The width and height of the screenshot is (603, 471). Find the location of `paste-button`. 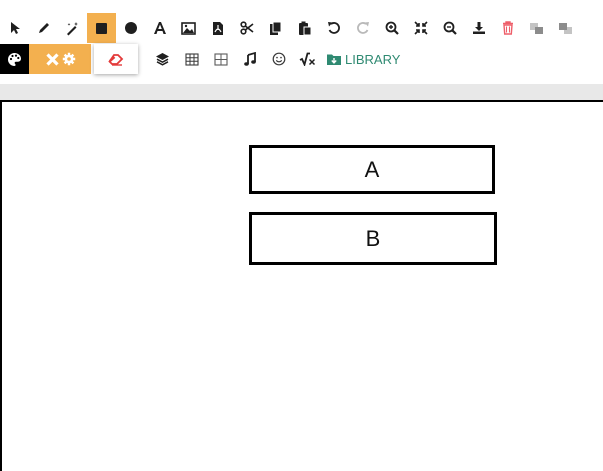

paste-button is located at coordinates (304, 28).